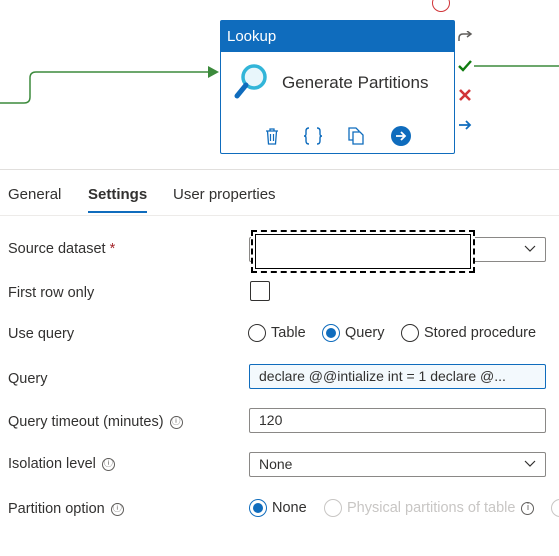 Image resolution: width=559 pixels, height=556 pixels. I want to click on use-query-stored-procedure-radio: Stored procedure, so click(468, 333).